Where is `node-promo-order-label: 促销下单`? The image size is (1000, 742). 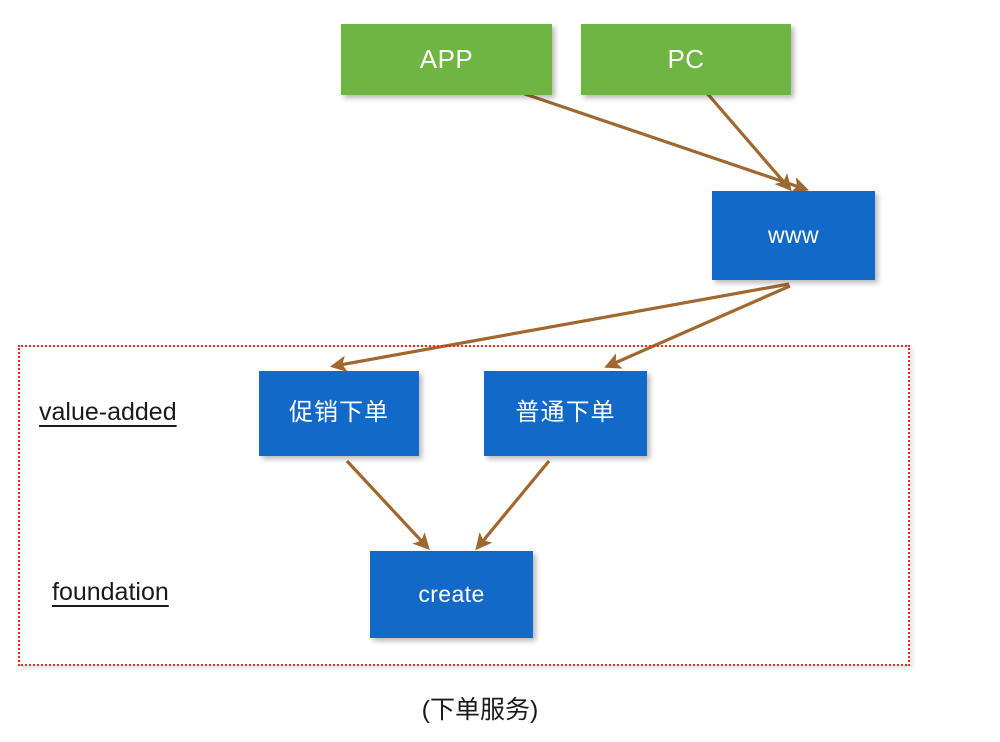 node-promo-order-label: 促销下单 is located at coordinates (339, 413).